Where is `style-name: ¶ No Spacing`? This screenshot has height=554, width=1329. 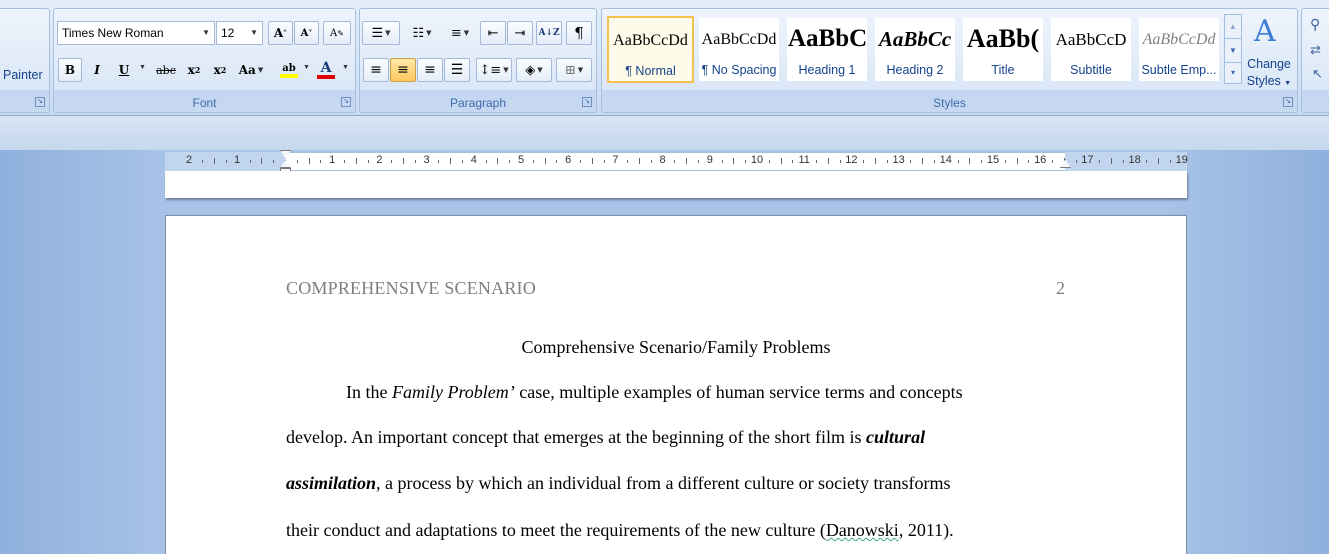
style-name: ¶ No Spacing is located at coordinates (739, 70).